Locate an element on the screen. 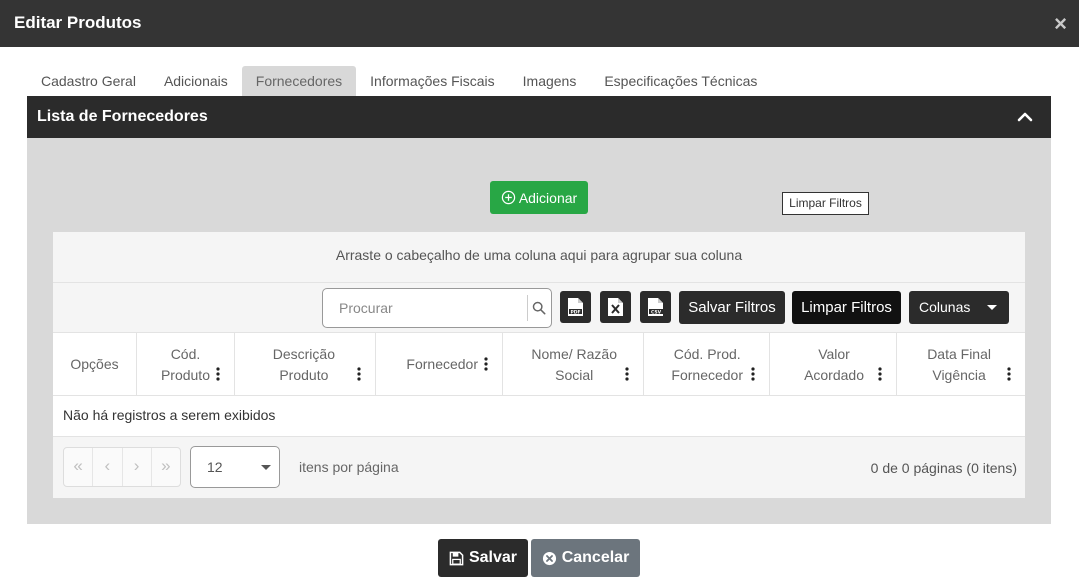 This screenshot has width=1079, height=584. modal-title: Editar Produtos is located at coordinates (78, 22).